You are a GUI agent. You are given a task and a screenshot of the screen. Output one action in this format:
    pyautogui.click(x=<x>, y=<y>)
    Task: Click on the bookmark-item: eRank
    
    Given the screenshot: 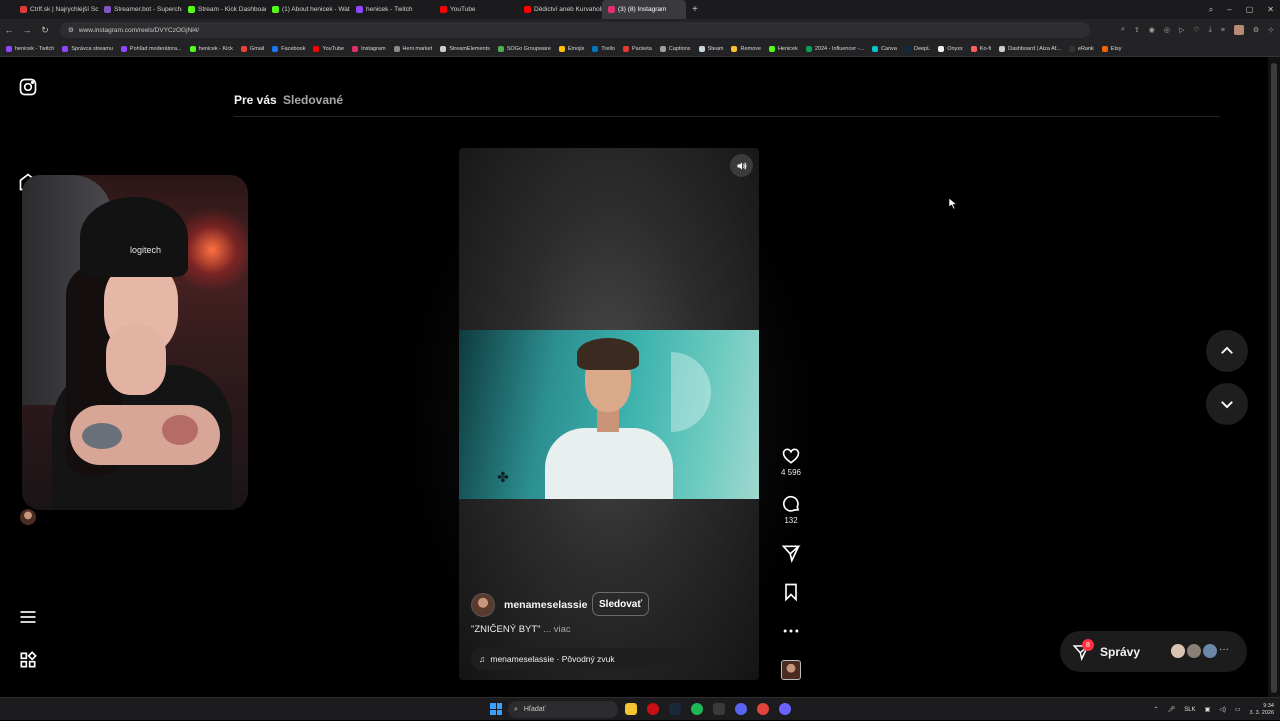 What is the action you would take?
    pyautogui.click(x=1081, y=48)
    